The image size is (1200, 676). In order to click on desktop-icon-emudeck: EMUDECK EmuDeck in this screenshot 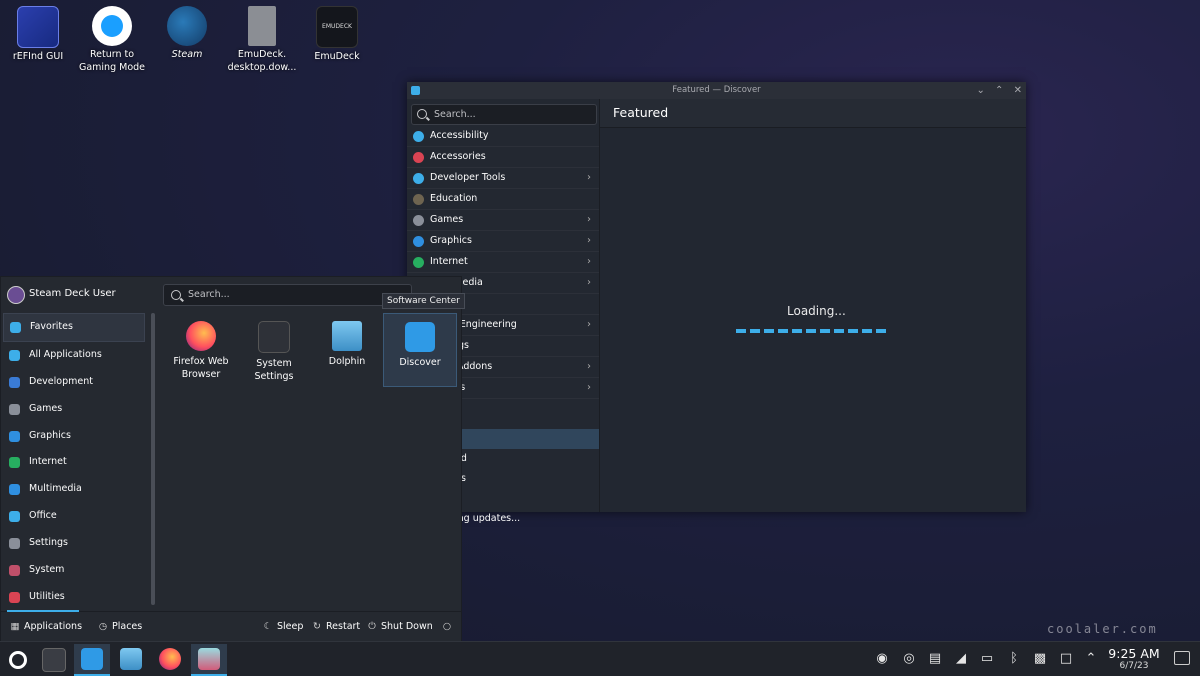, I will do `click(337, 31)`.